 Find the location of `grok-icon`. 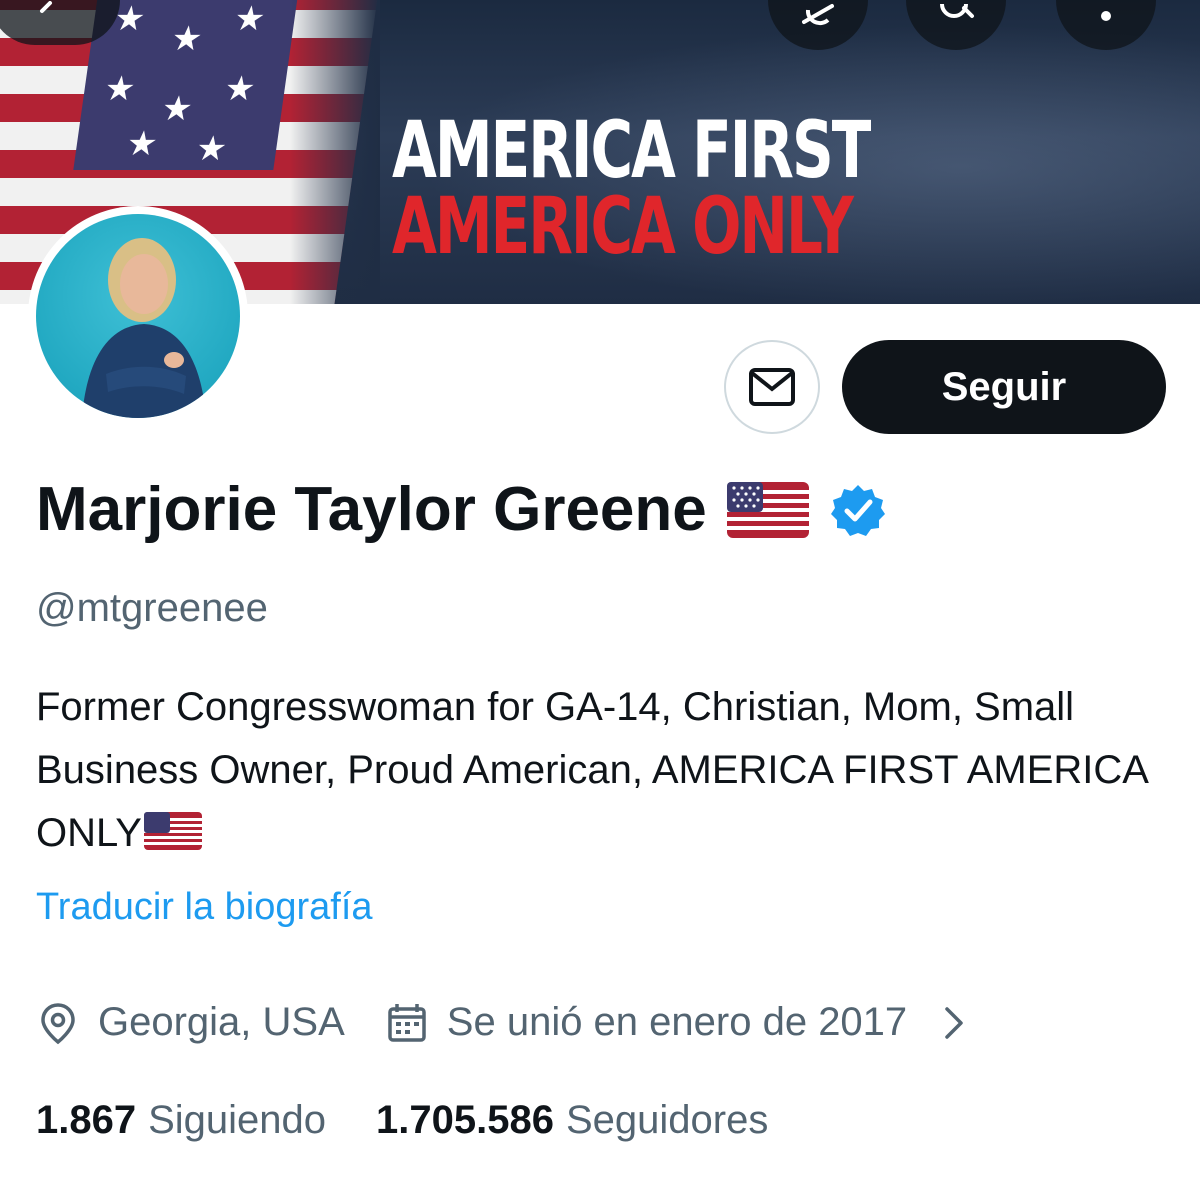

grok-icon is located at coordinates (818, 15).